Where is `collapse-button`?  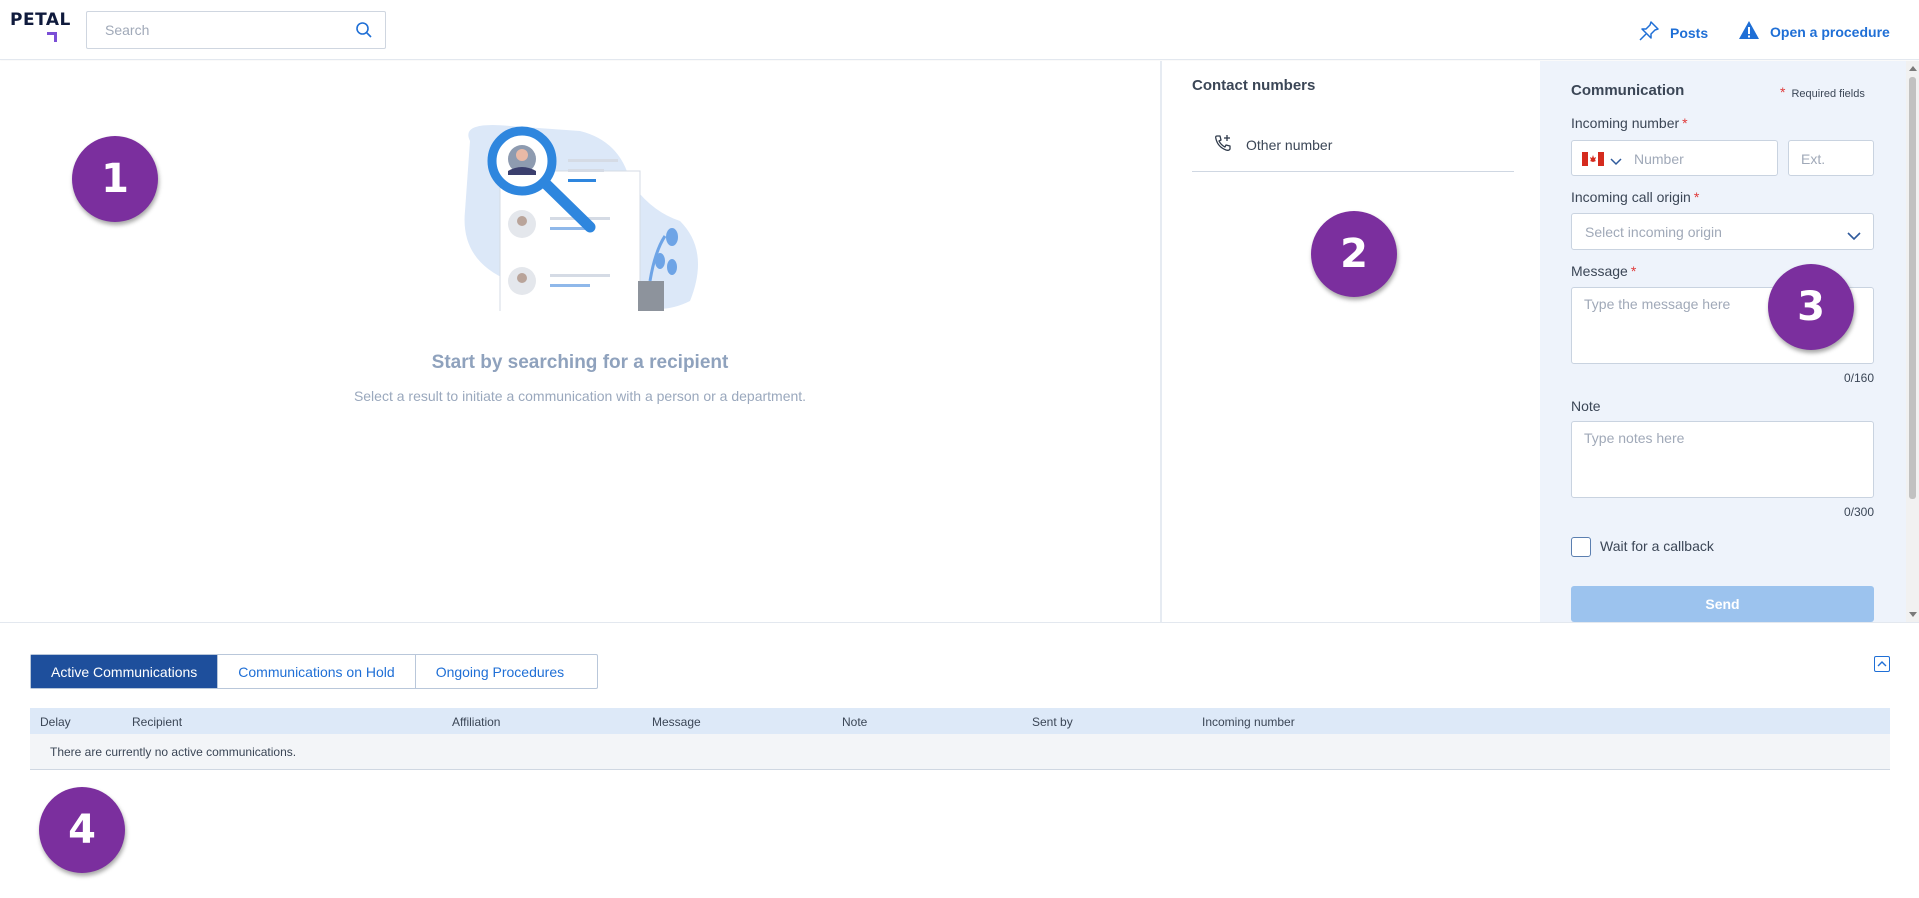 collapse-button is located at coordinates (1882, 664).